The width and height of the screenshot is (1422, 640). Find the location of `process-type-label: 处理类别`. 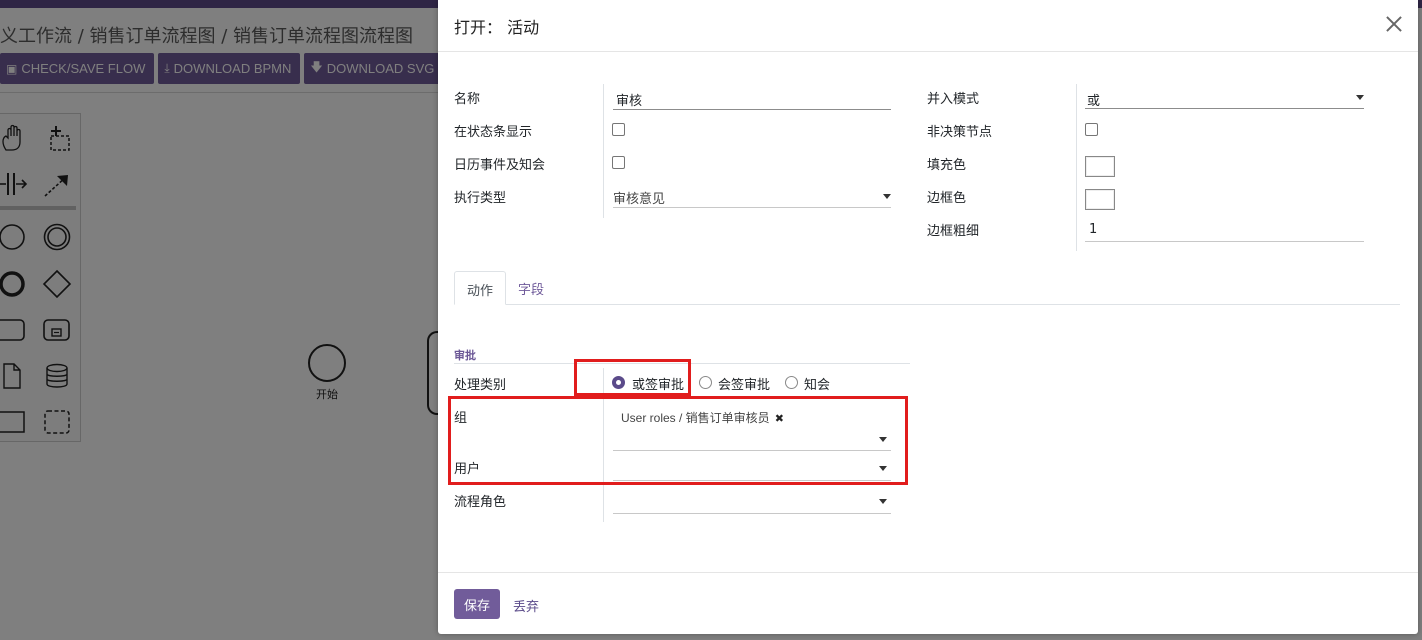

process-type-label: 处理类别 is located at coordinates (480, 385).